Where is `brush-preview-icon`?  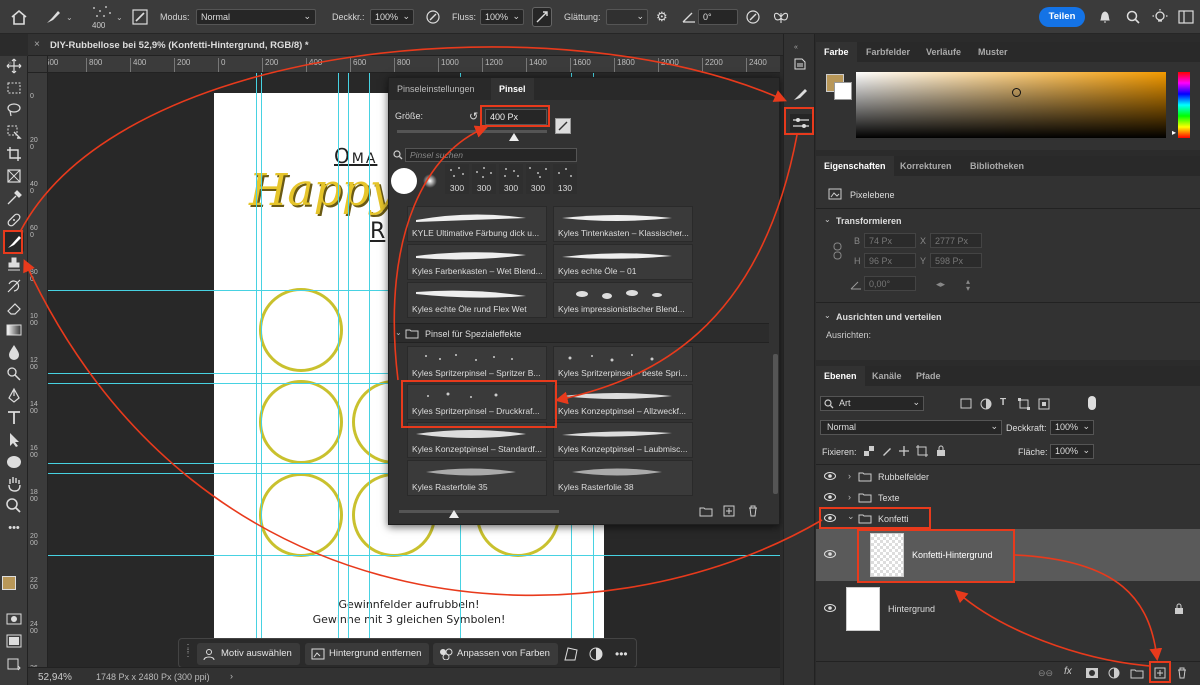
brush-preview-icon is located at coordinates (102, 12).